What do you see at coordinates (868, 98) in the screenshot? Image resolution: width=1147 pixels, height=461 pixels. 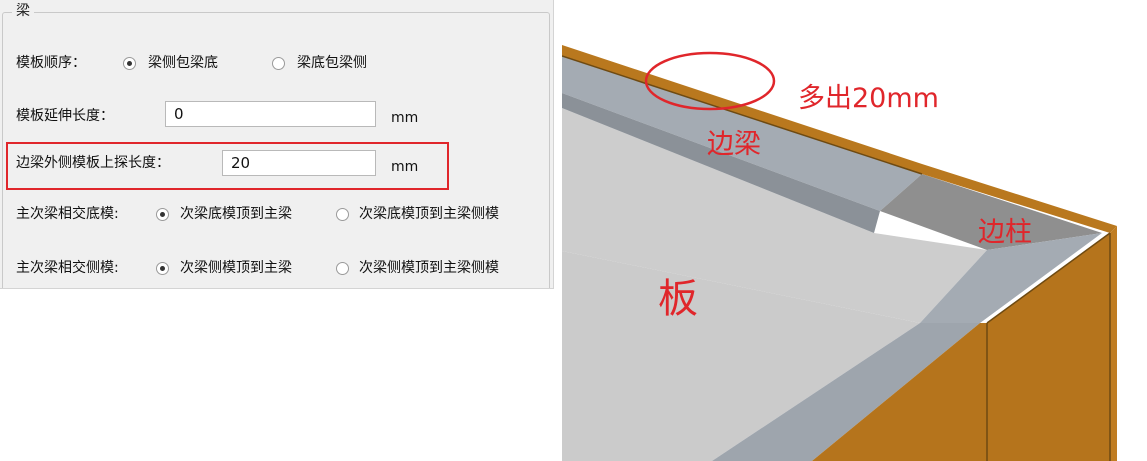 I see `annotation-extra: 多出20mm` at bounding box center [868, 98].